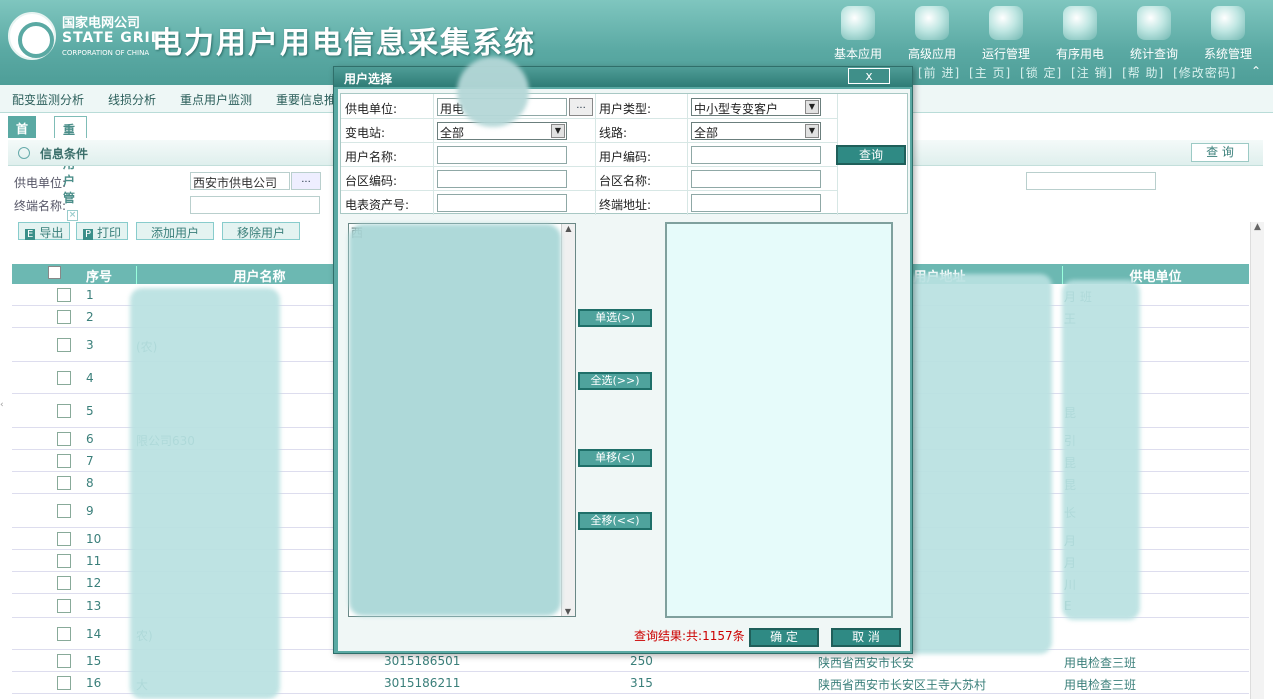 This screenshot has height=699, width=1273. What do you see at coordinates (94, 561) in the screenshot?
I see `row-no: 11` at bounding box center [94, 561].